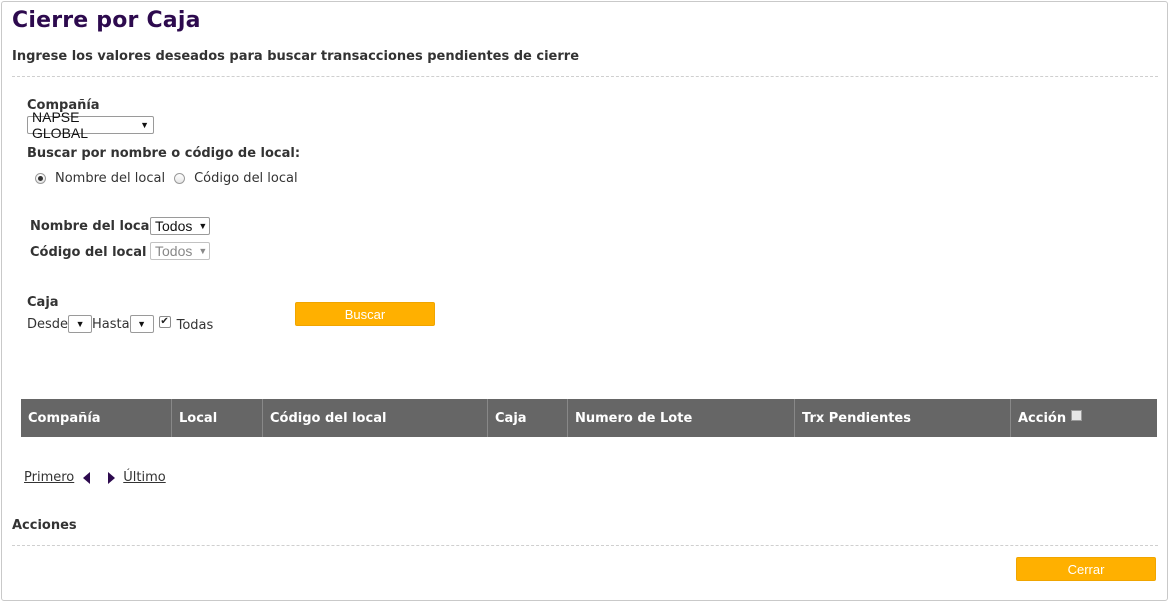 The width and height of the screenshot is (1169, 602). What do you see at coordinates (87, 477) in the screenshot?
I see `previous-page-icon` at bounding box center [87, 477].